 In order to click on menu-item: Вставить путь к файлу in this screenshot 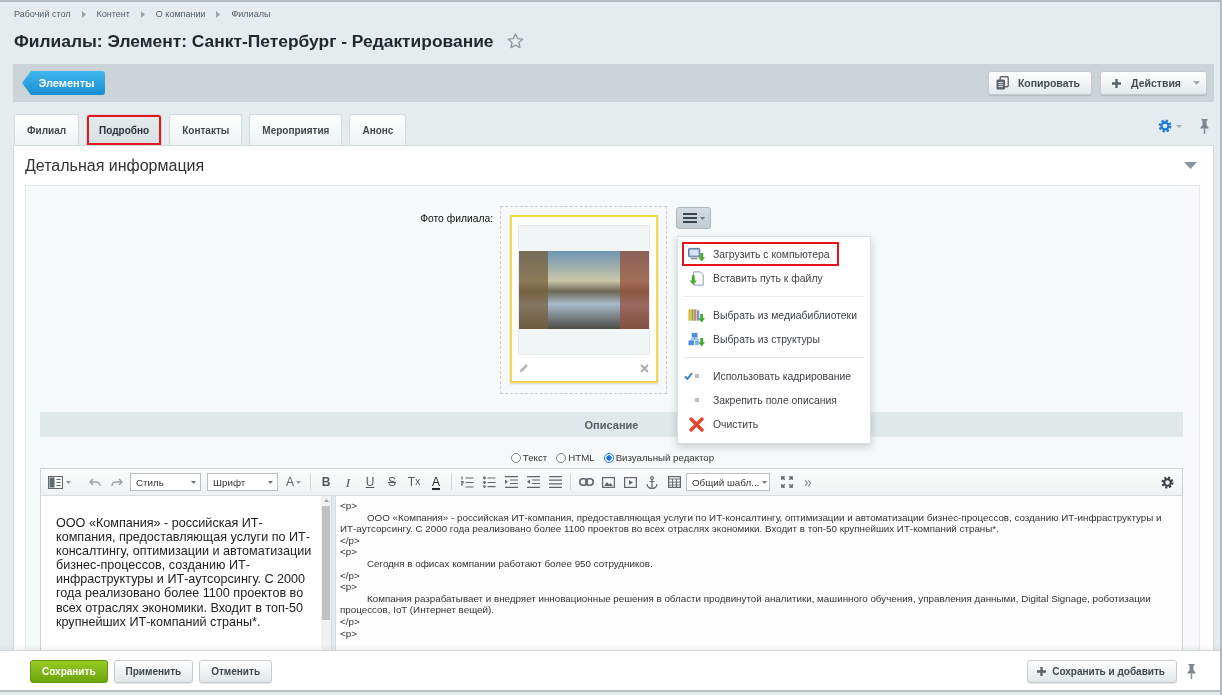, I will do `click(757, 278)`.